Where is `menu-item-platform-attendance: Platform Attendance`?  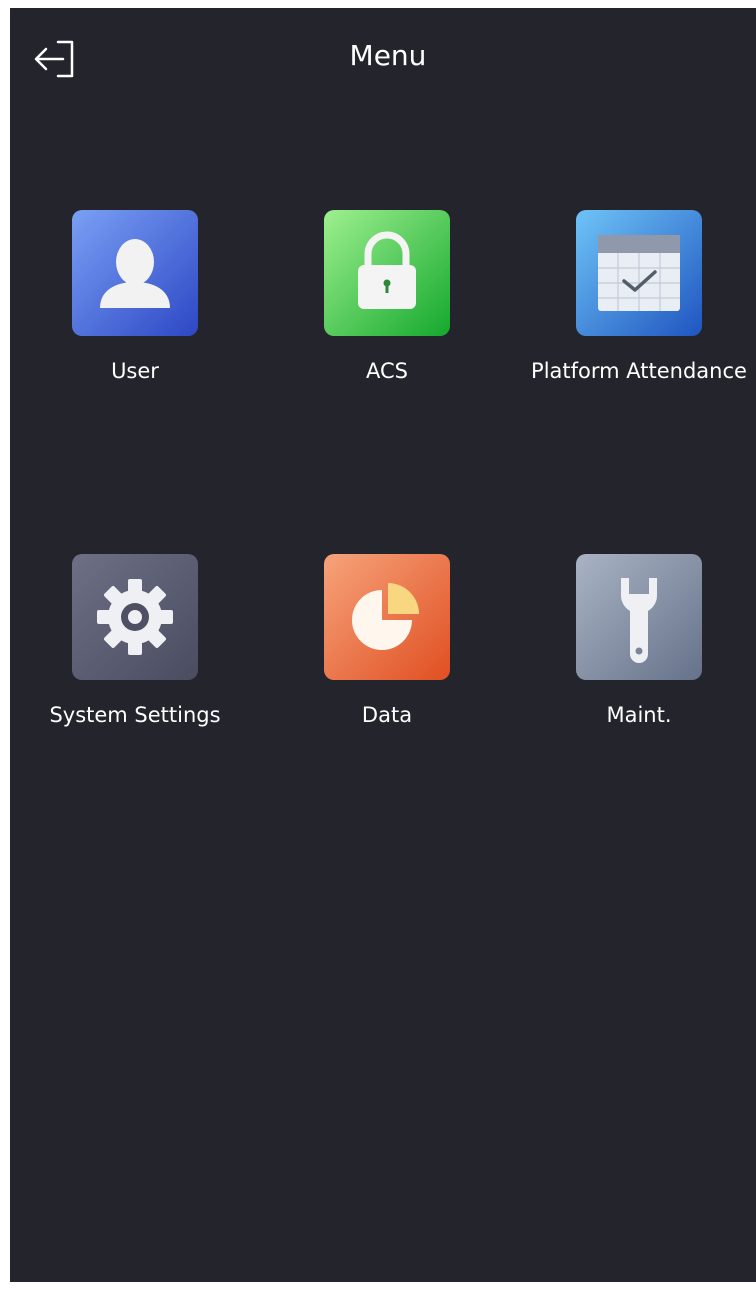
menu-item-platform-attendance: Platform Attendance is located at coordinates (639, 310).